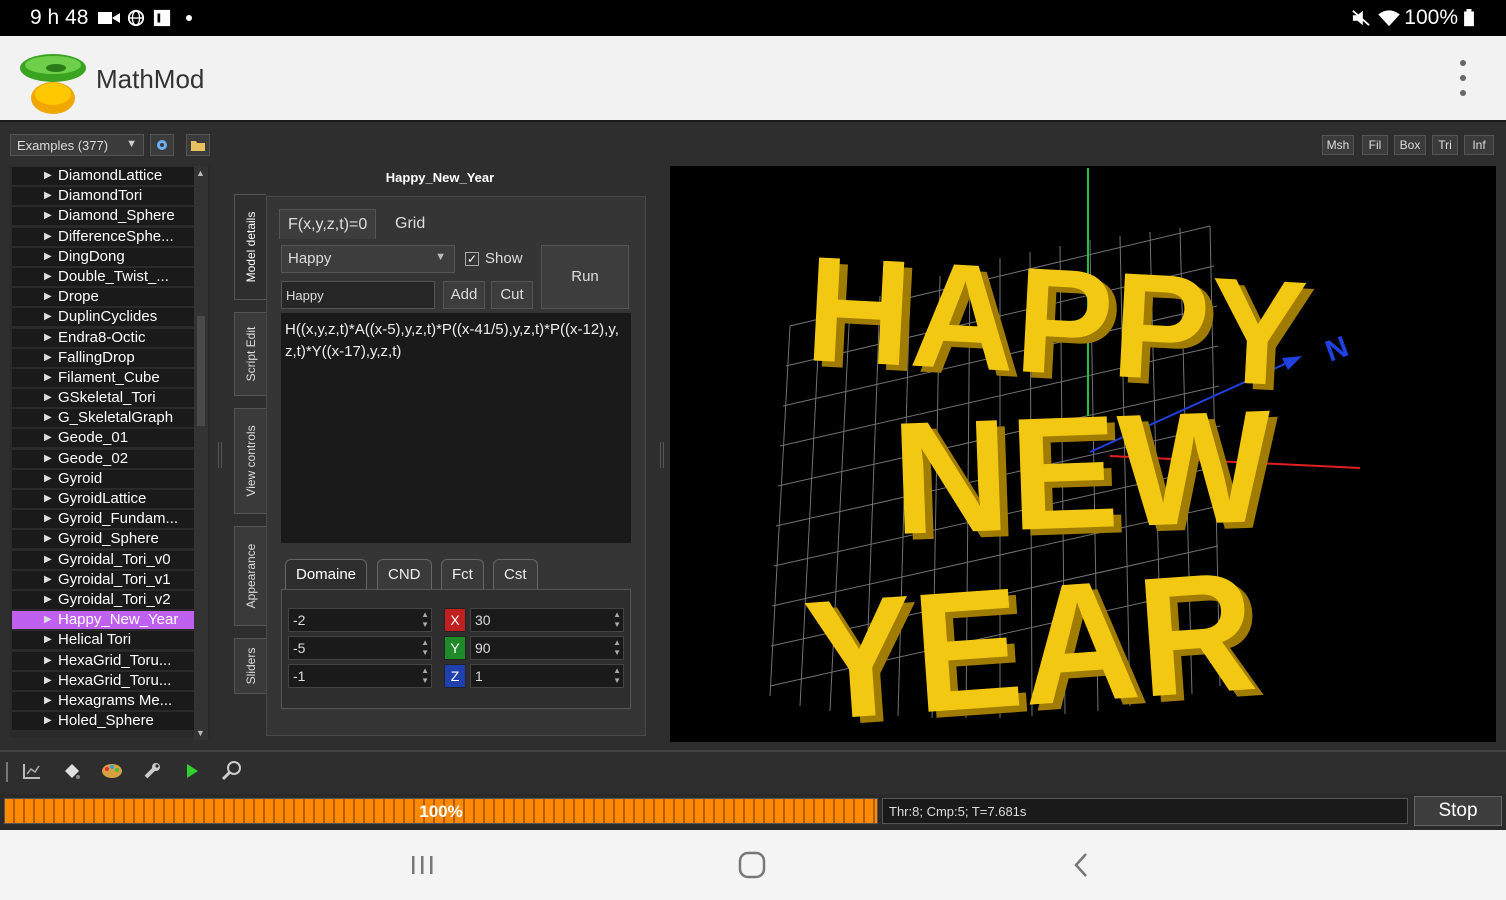 Image resolution: width=1506 pixels, height=900 pixels. Describe the element at coordinates (59, 17) in the screenshot. I see `status-time: 9 h 48` at that location.